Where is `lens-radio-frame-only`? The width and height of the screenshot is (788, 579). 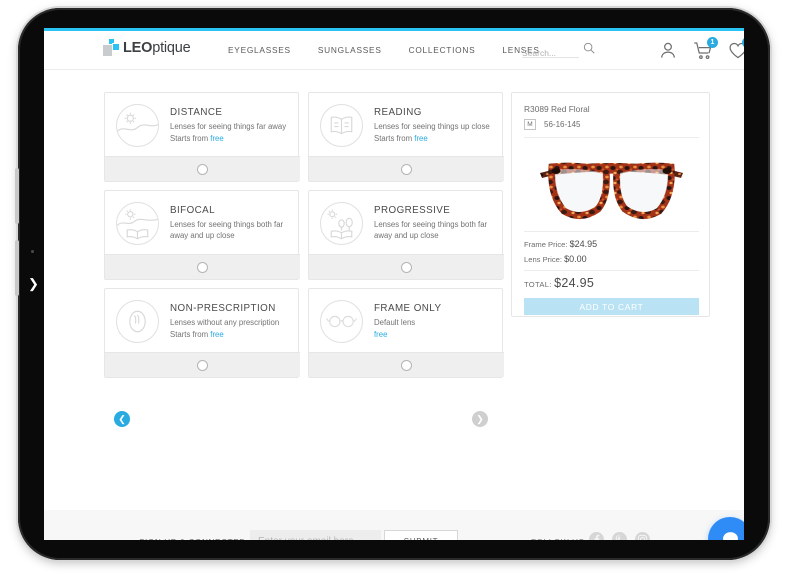
lens-radio-frame-only is located at coordinates (406, 365).